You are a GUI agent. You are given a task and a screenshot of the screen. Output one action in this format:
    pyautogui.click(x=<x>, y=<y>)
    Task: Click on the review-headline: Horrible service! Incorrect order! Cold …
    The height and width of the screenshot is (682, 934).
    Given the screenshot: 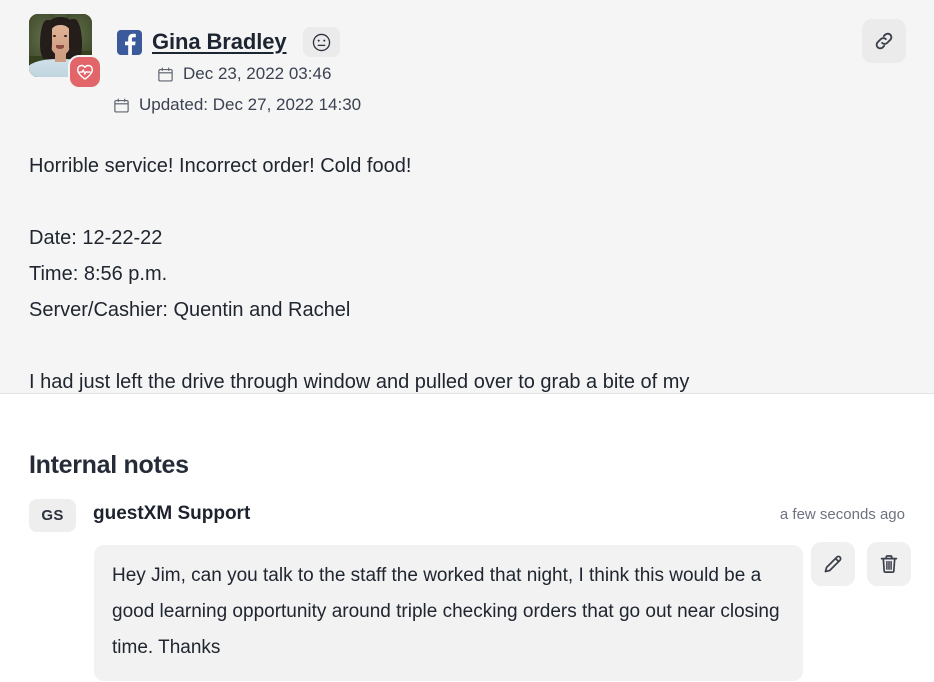 What is the action you would take?
    pyautogui.click(x=220, y=166)
    